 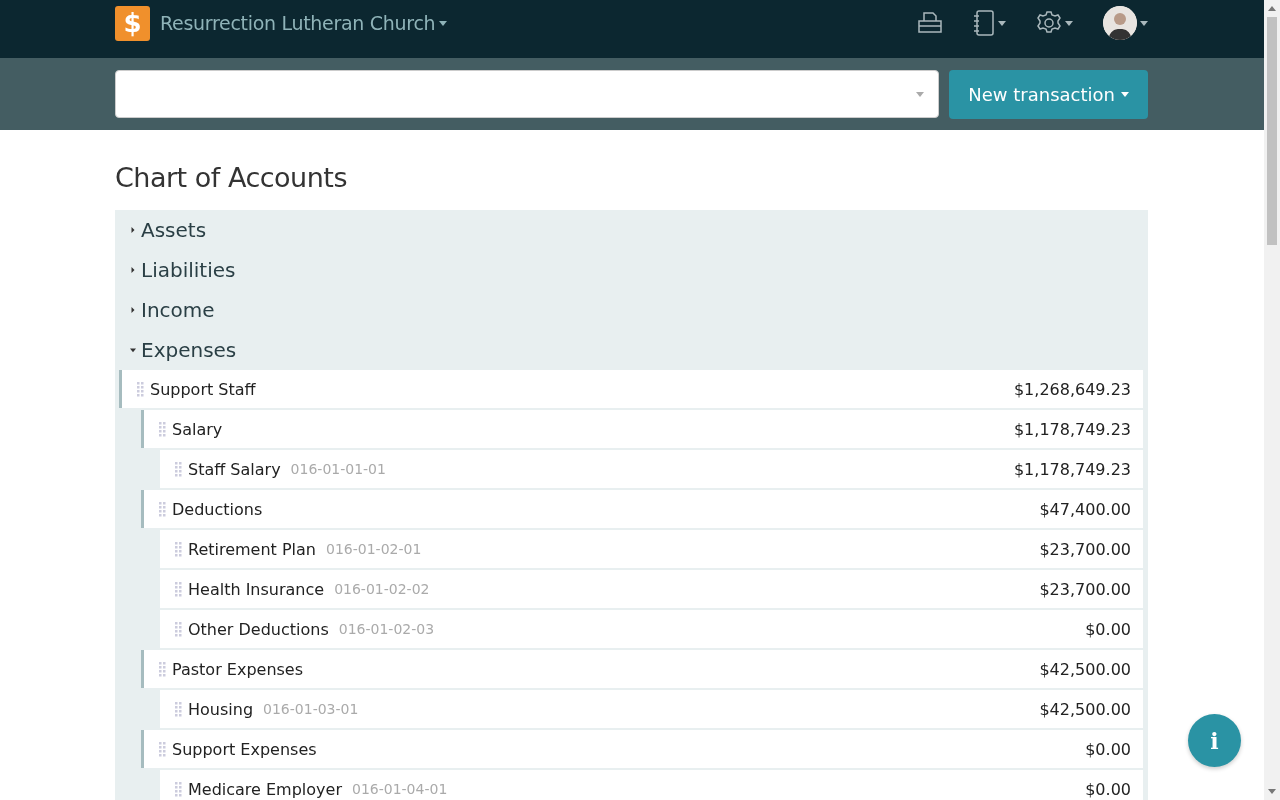 What do you see at coordinates (311, 709) in the screenshot?
I see `account-code: 016-01-03-01` at bounding box center [311, 709].